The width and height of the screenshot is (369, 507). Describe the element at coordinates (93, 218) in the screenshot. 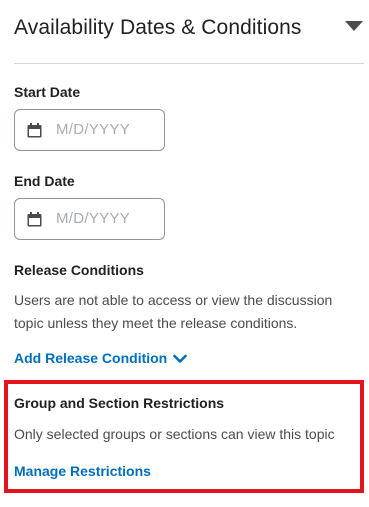

I see `end-date-placeholder: M/D/YYYY` at that location.